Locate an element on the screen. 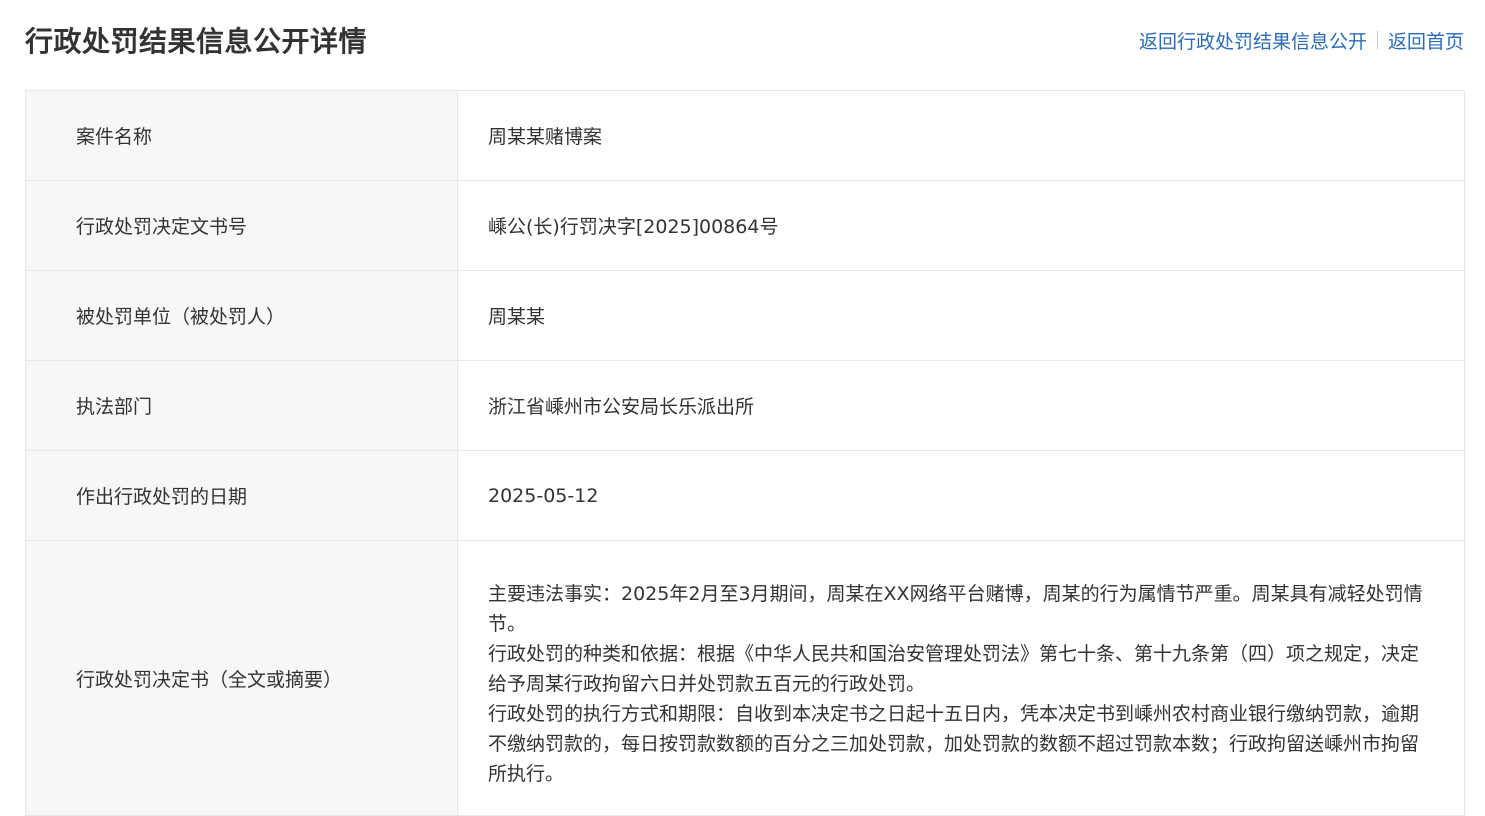 Image resolution: width=1485 pixels, height=816 pixels. field-label: 案件名称 is located at coordinates (241, 135).